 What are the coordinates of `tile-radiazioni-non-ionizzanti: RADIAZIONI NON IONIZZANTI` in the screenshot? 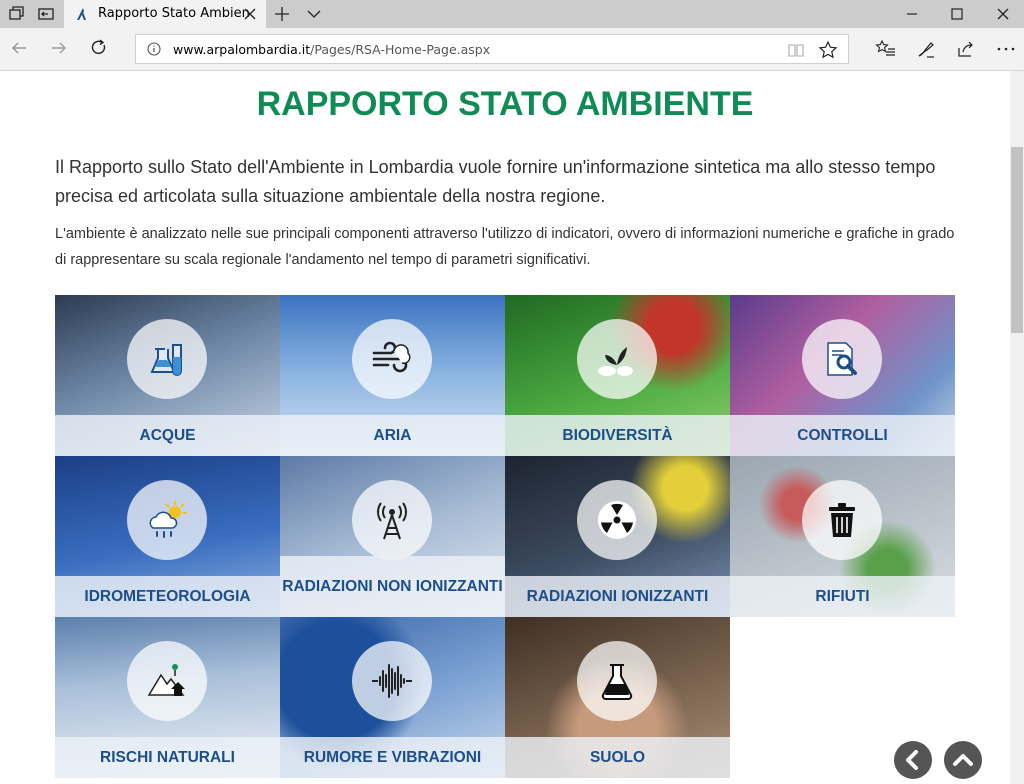 It's located at (392, 536).